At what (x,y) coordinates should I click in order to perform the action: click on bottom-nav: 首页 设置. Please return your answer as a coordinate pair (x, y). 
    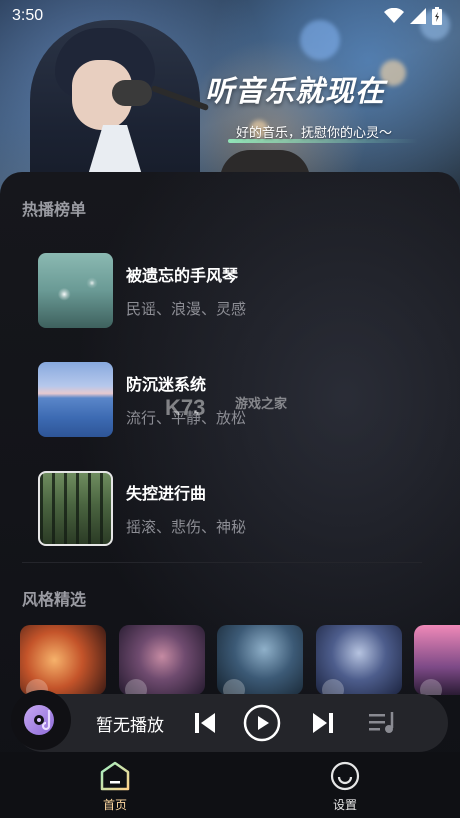
    Looking at the image, I should click on (230, 785).